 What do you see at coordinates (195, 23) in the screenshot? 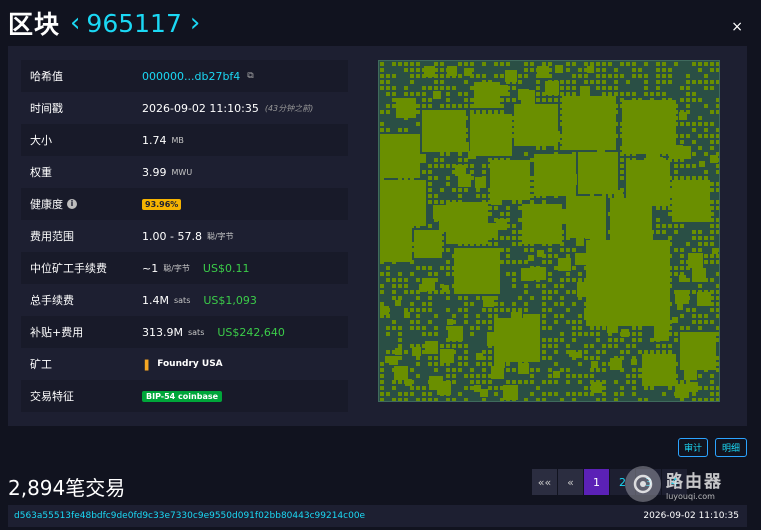
I see `next-block-icon: ›` at bounding box center [195, 23].